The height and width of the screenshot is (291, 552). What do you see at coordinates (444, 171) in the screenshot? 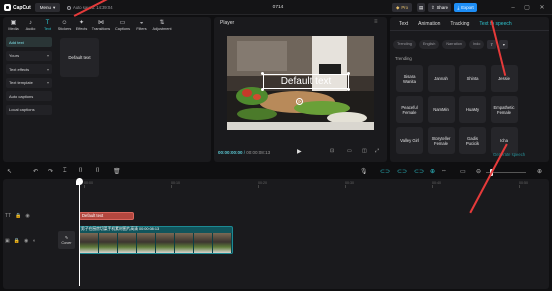
I see `align-icon: ⇔` at bounding box center [444, 171].